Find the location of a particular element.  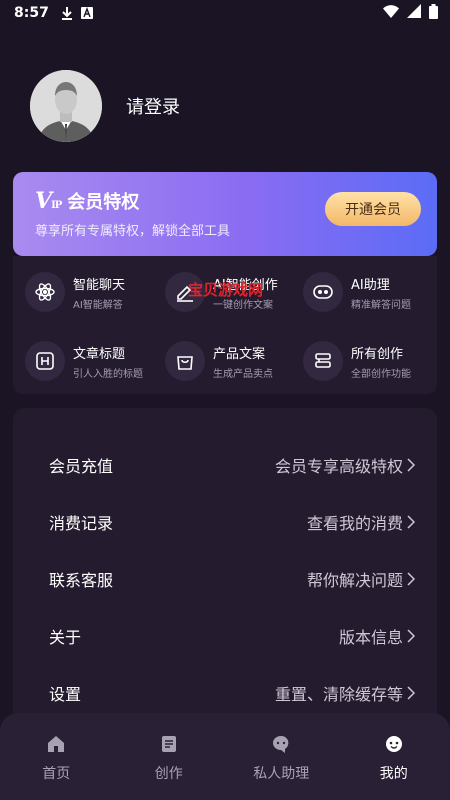

menu-item-customer-service: 联系客服 帮你解决问题 is located at coordinates (225, 578).